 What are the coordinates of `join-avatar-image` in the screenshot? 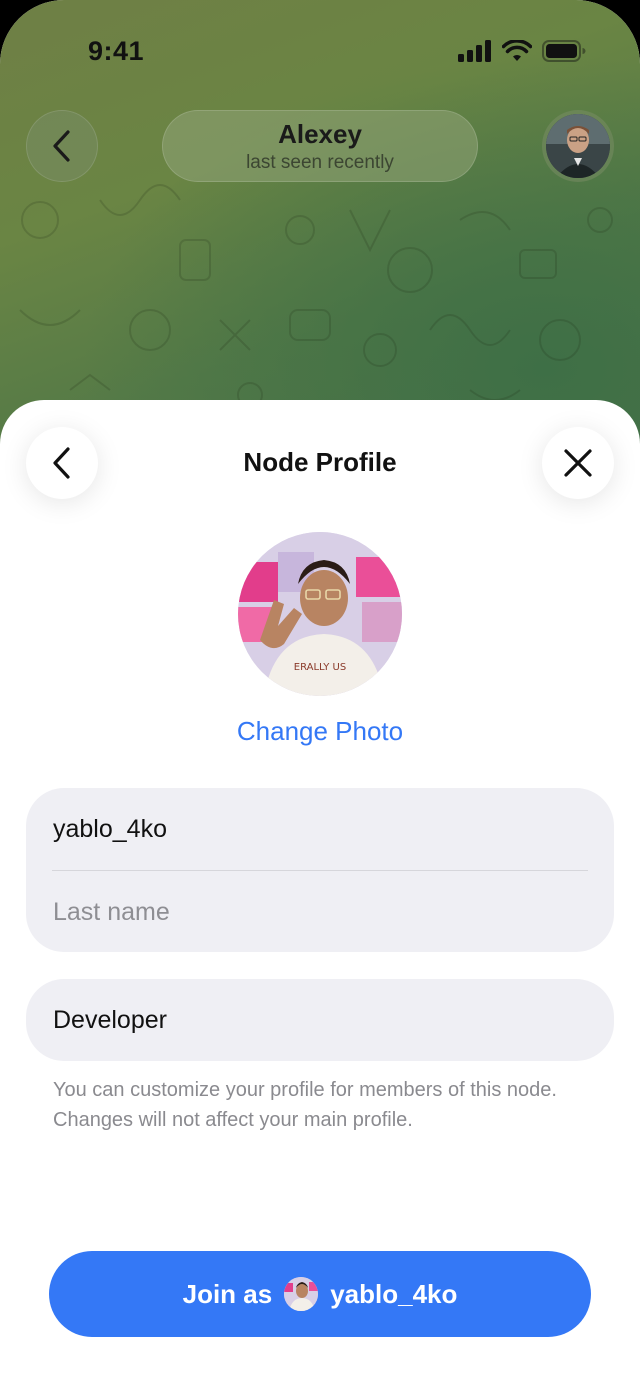 It's located at (301, 1294).